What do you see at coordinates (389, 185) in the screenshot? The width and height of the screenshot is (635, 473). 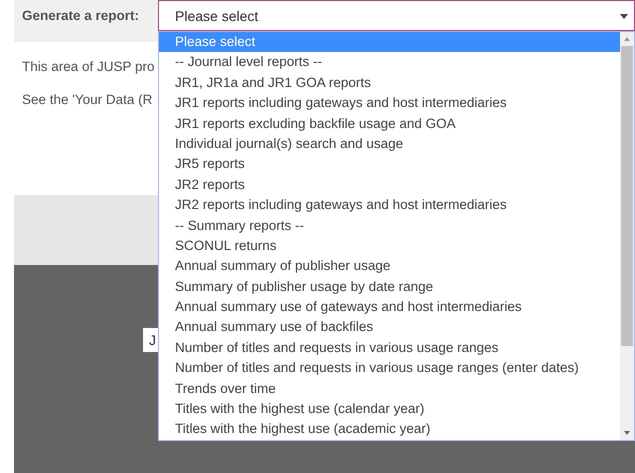 I see `dropdown-option: JR2 reports` at bounding box center [389, 185].